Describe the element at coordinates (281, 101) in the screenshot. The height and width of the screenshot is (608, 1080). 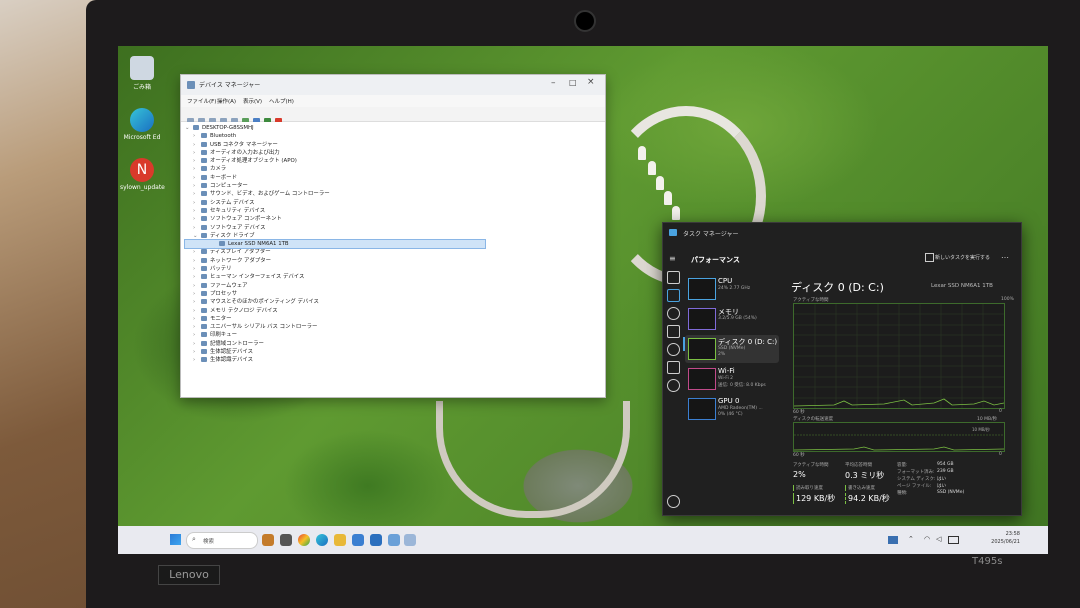
I see `menu-item-help: ヘルプ(H)` at that location.